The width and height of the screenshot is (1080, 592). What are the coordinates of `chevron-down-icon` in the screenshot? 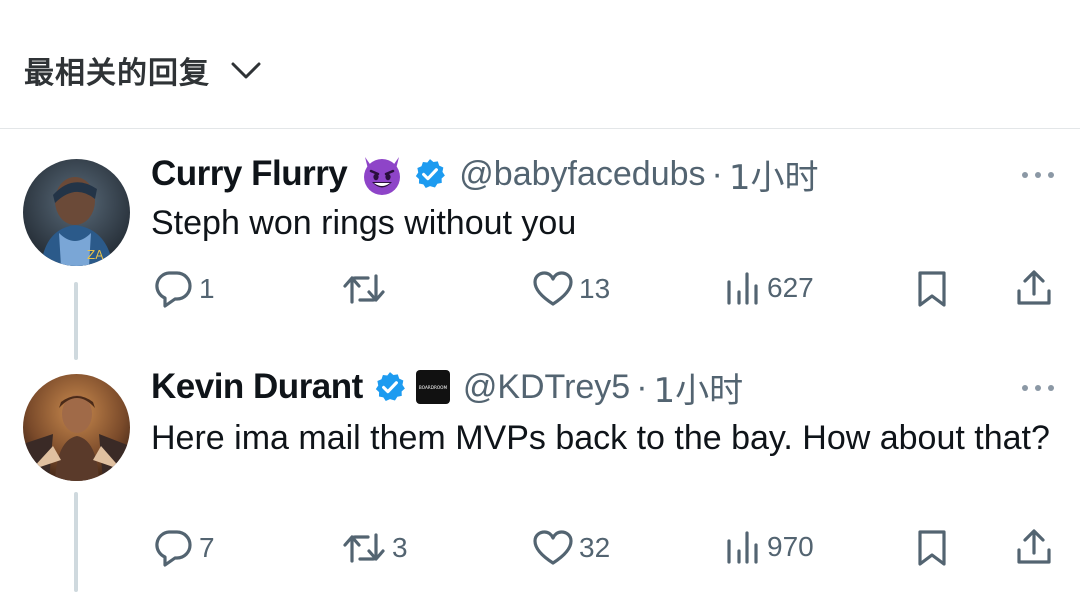 It's located at (246, 70).